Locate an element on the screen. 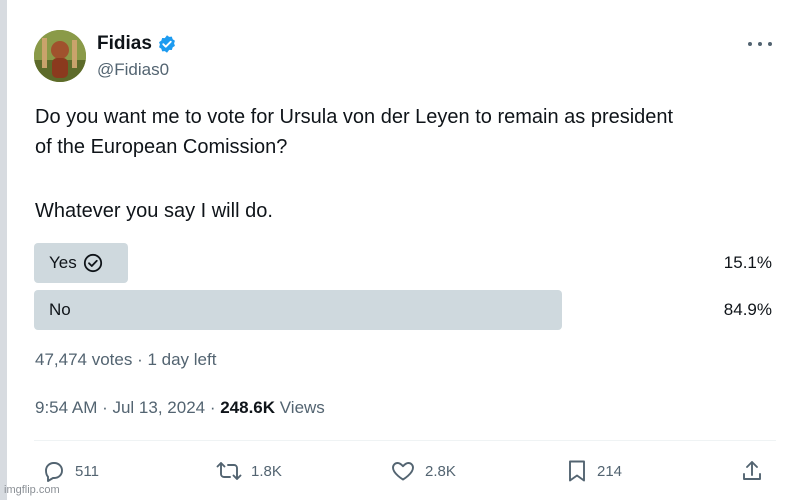  repost-count: 1.8K is located at coordinates (266, 471).